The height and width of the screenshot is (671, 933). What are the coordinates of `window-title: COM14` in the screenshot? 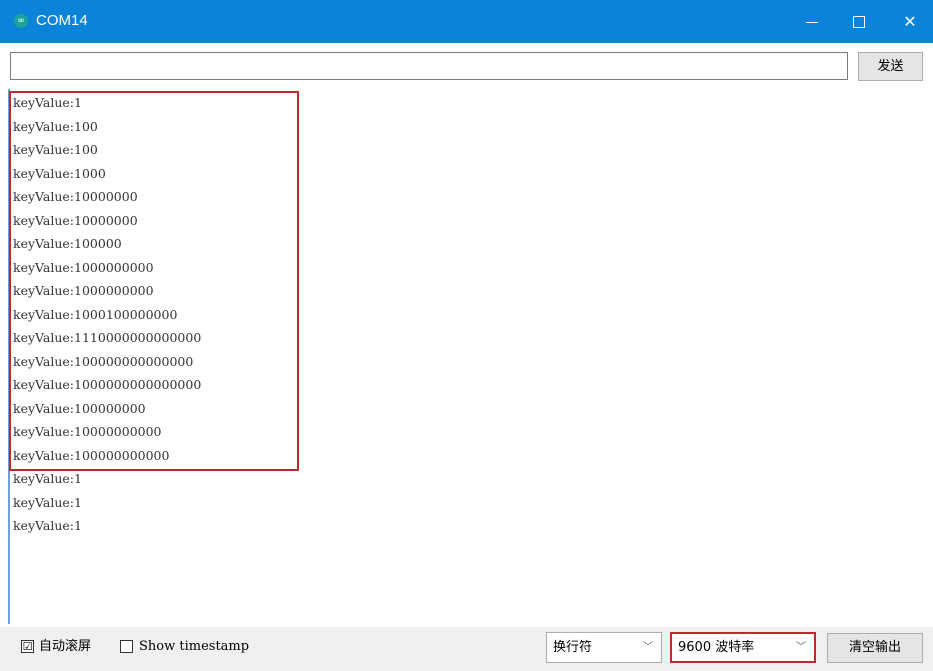 It's located at (62, 20).